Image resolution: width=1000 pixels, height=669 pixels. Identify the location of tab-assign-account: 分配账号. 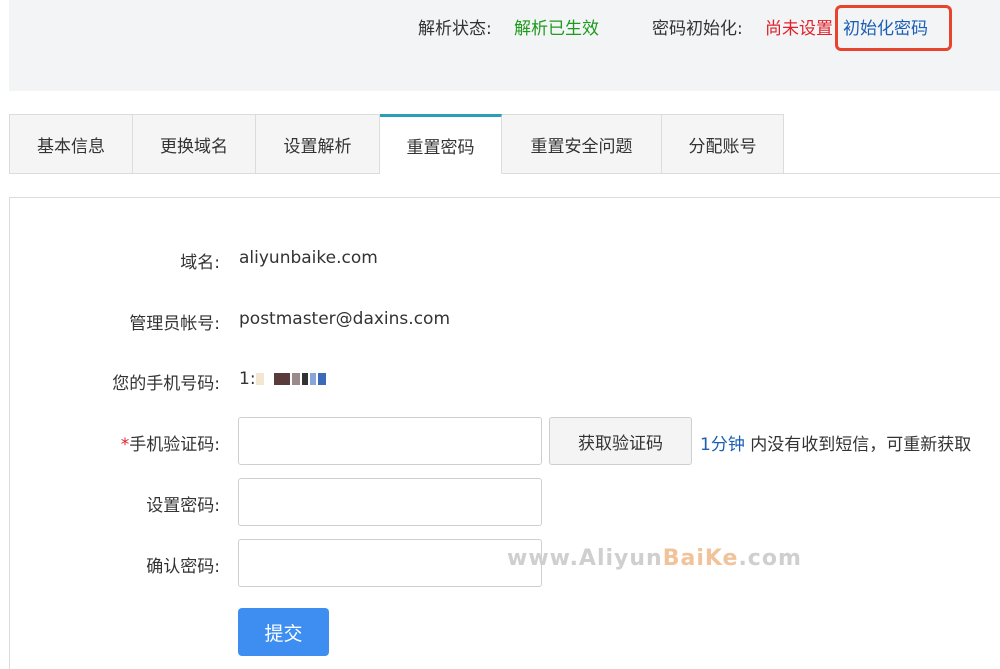
(723, 144).